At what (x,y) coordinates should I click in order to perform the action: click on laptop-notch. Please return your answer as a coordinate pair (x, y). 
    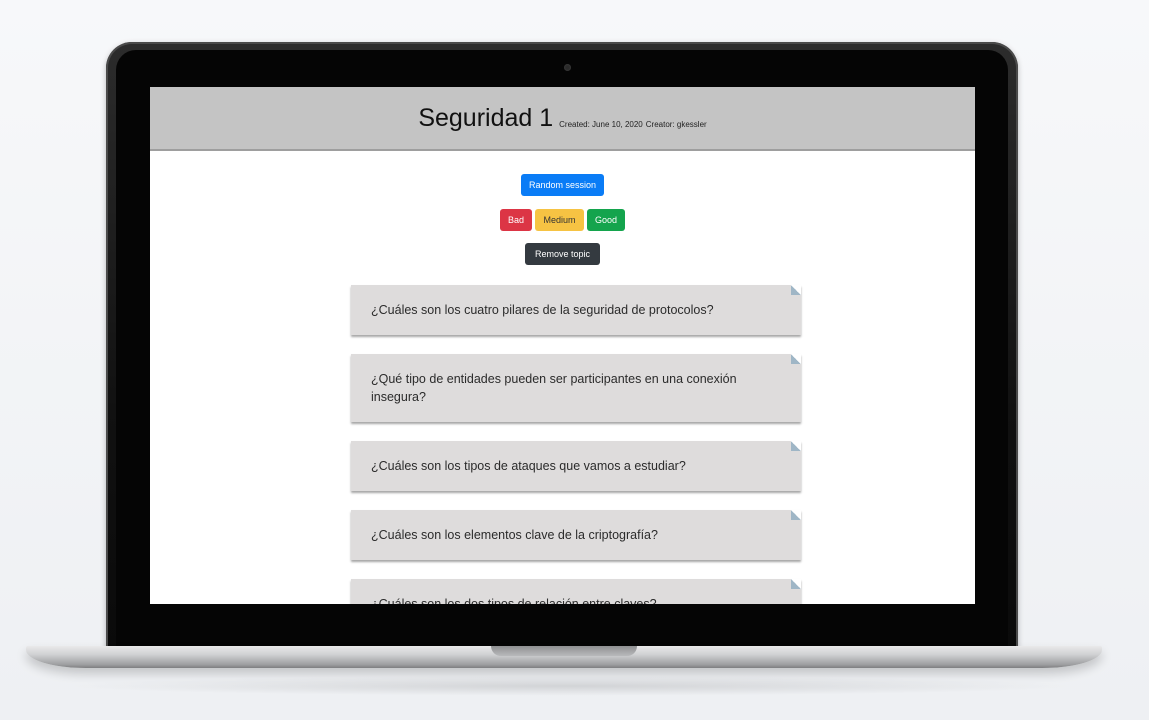
    Looking at the image, I should click on (564, 651).